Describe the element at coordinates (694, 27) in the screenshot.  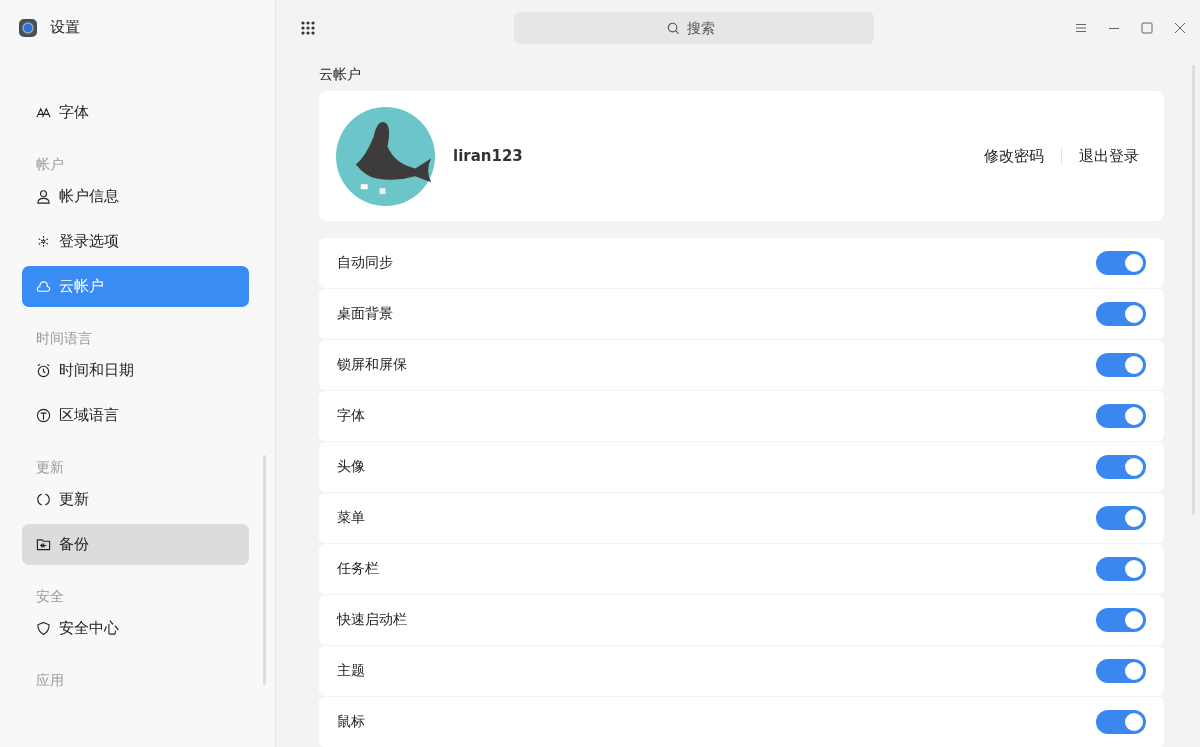
I see `search-field: 搜索` at that location.